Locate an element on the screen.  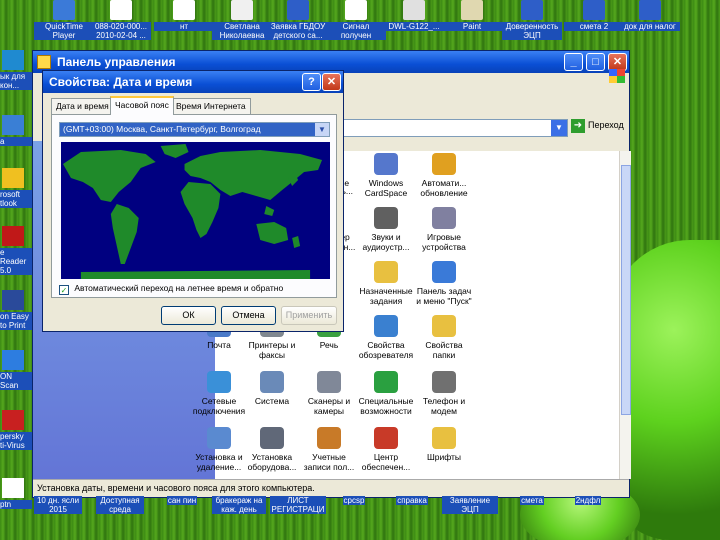
internet-options-icon is located at coordinates (386, 326).